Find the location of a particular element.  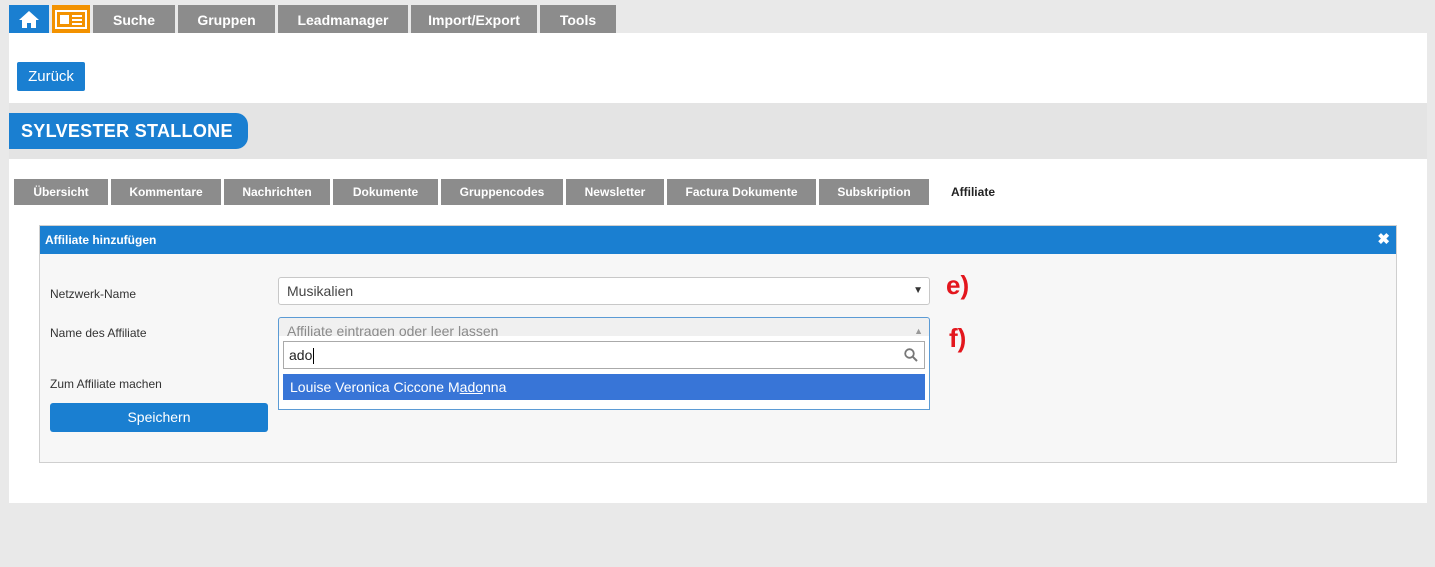

affiliate-box-header: Affiliate hinzufügen ✖ is located at coordinates (718, 240).